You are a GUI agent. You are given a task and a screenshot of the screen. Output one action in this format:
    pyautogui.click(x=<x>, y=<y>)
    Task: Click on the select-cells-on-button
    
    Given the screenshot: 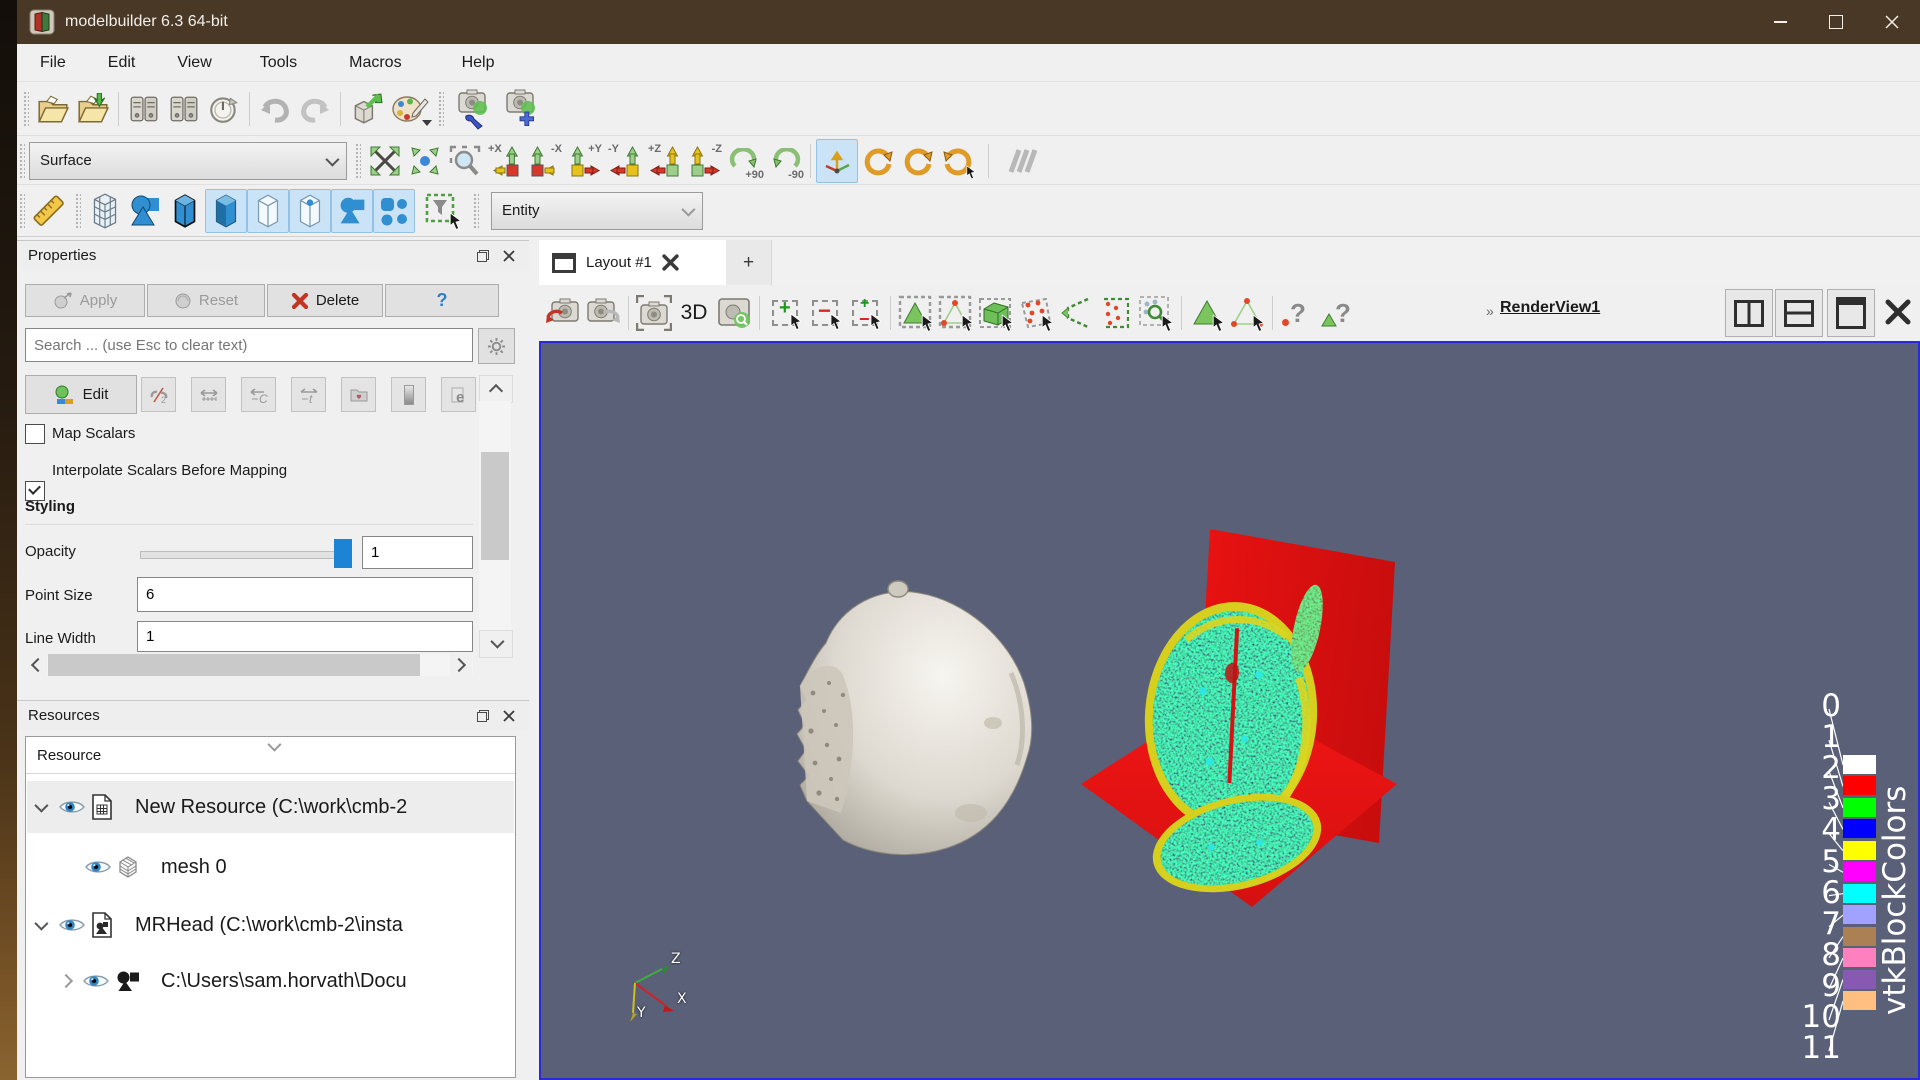 What is the action you would take?
    pyautogui.click(x=916, y=313)
    